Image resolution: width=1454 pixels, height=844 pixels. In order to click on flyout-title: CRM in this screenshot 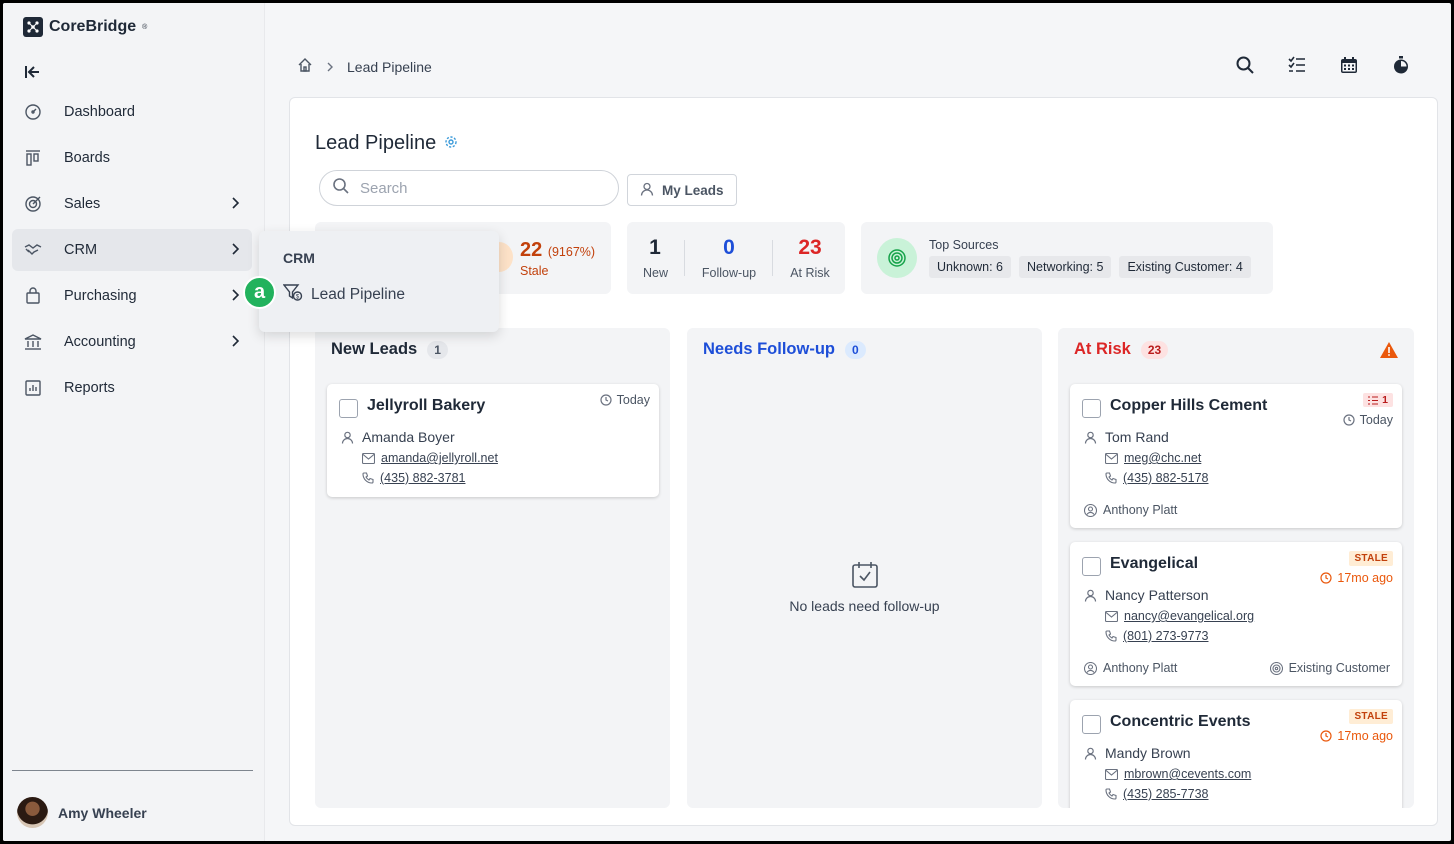, I will do `click(299, 258)`.